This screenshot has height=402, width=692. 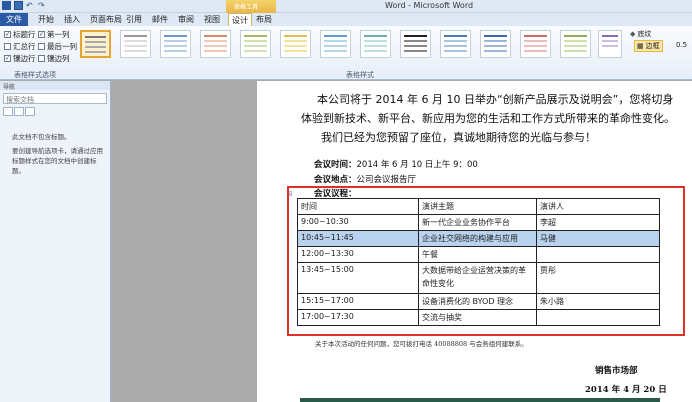 I want to click on signature-department: 销售市场部, so click(x=616, y=371).